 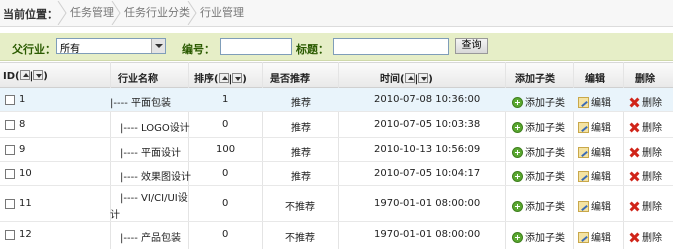 I want to click on header-id: ID(|), so click(x=25, y=76).